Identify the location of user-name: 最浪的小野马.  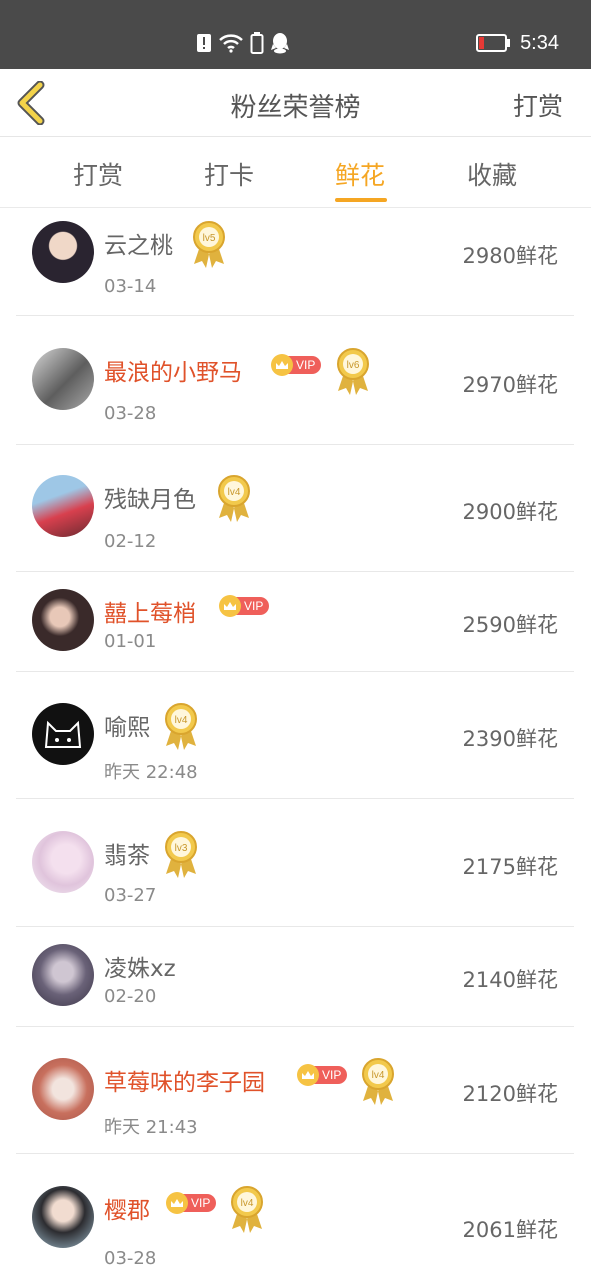
(173, 370).